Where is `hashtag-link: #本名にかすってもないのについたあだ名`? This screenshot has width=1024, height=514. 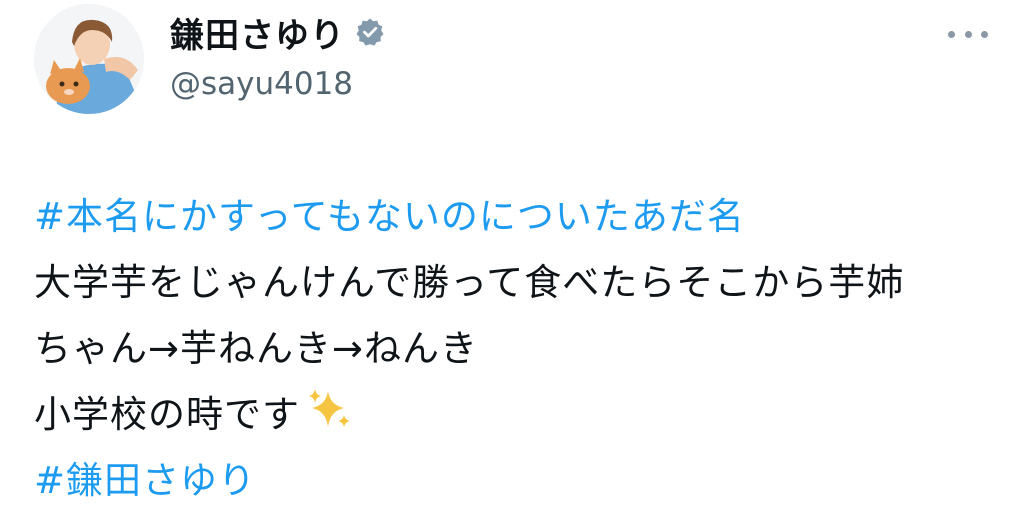 hashtag-link: #本名にかすってもないのについたあだ名 is located at coordinates (389, 216).